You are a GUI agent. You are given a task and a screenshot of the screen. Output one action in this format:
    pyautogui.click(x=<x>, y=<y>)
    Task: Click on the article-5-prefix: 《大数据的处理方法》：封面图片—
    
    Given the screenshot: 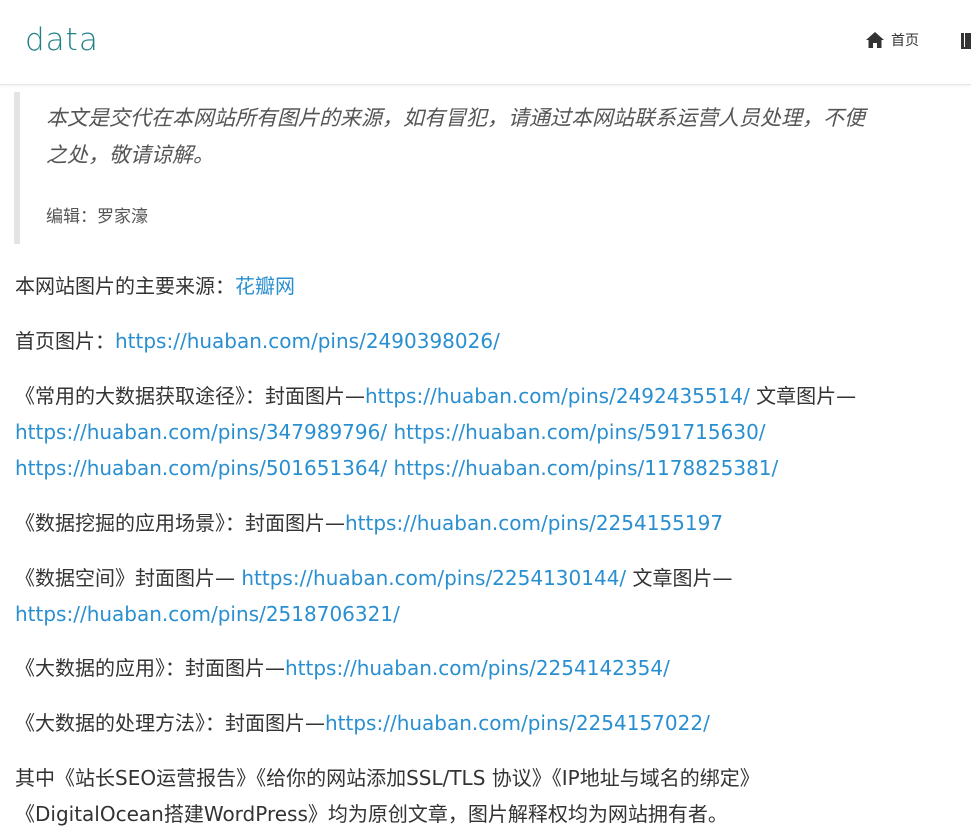 What is the action you would take?
    pyautogui.click(x=170, y=723)
    